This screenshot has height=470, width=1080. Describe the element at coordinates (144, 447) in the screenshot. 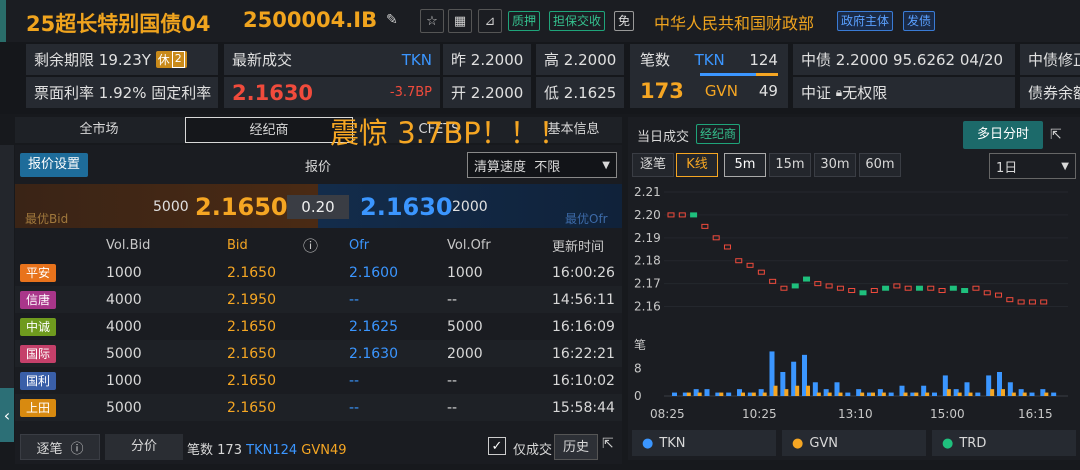

I see `price-dist-button: 分价` at that location.